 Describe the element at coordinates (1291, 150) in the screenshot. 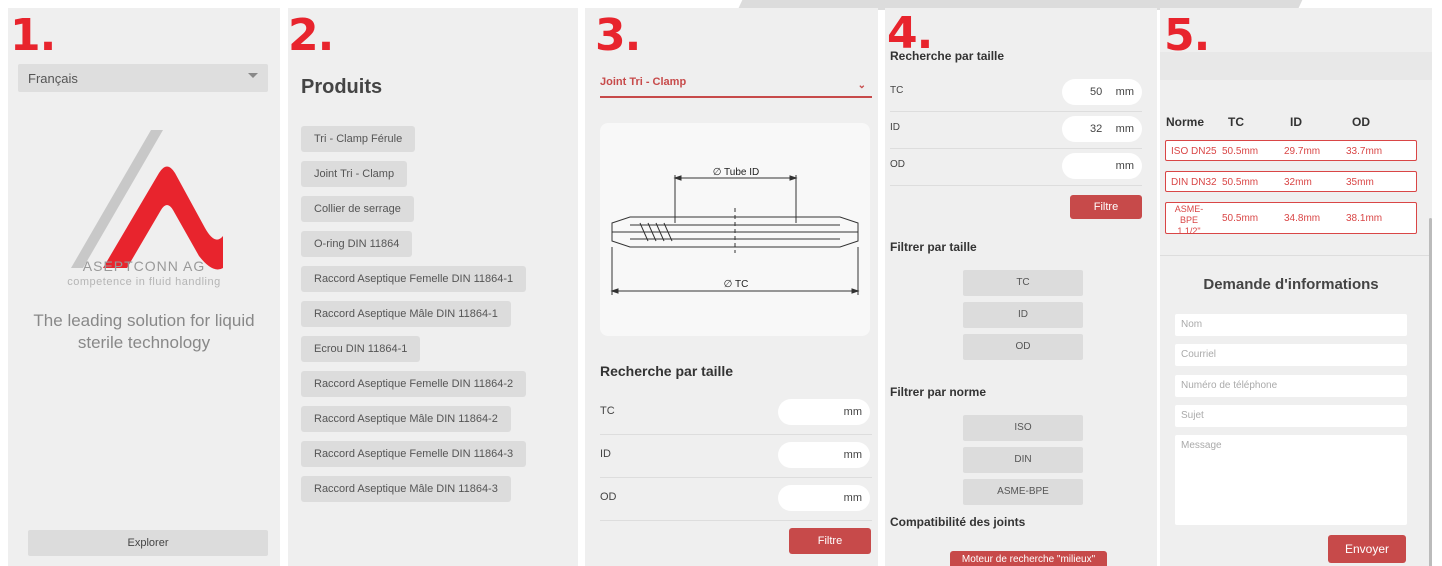

I see `result-row: ISO DN25 50.5mm 29.7mm 33.7mm` at that location.